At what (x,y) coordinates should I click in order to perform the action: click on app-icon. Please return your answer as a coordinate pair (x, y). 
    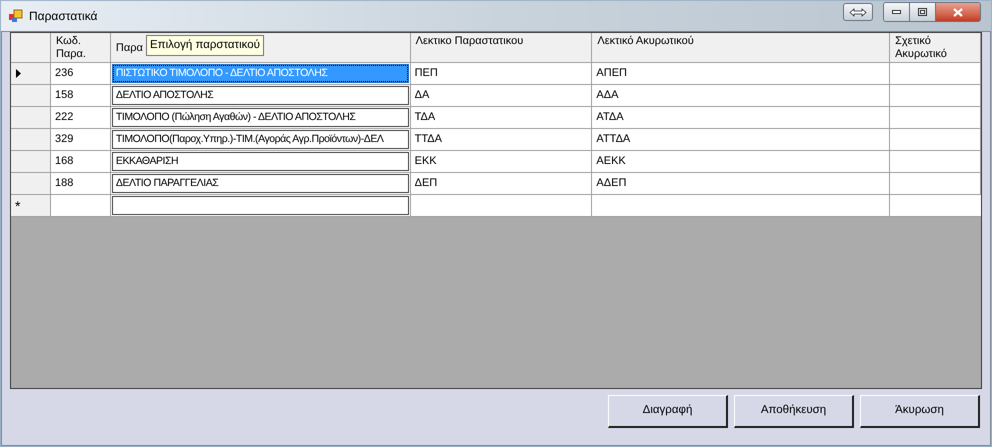
    Looking at the image, I should click on (16, 16).